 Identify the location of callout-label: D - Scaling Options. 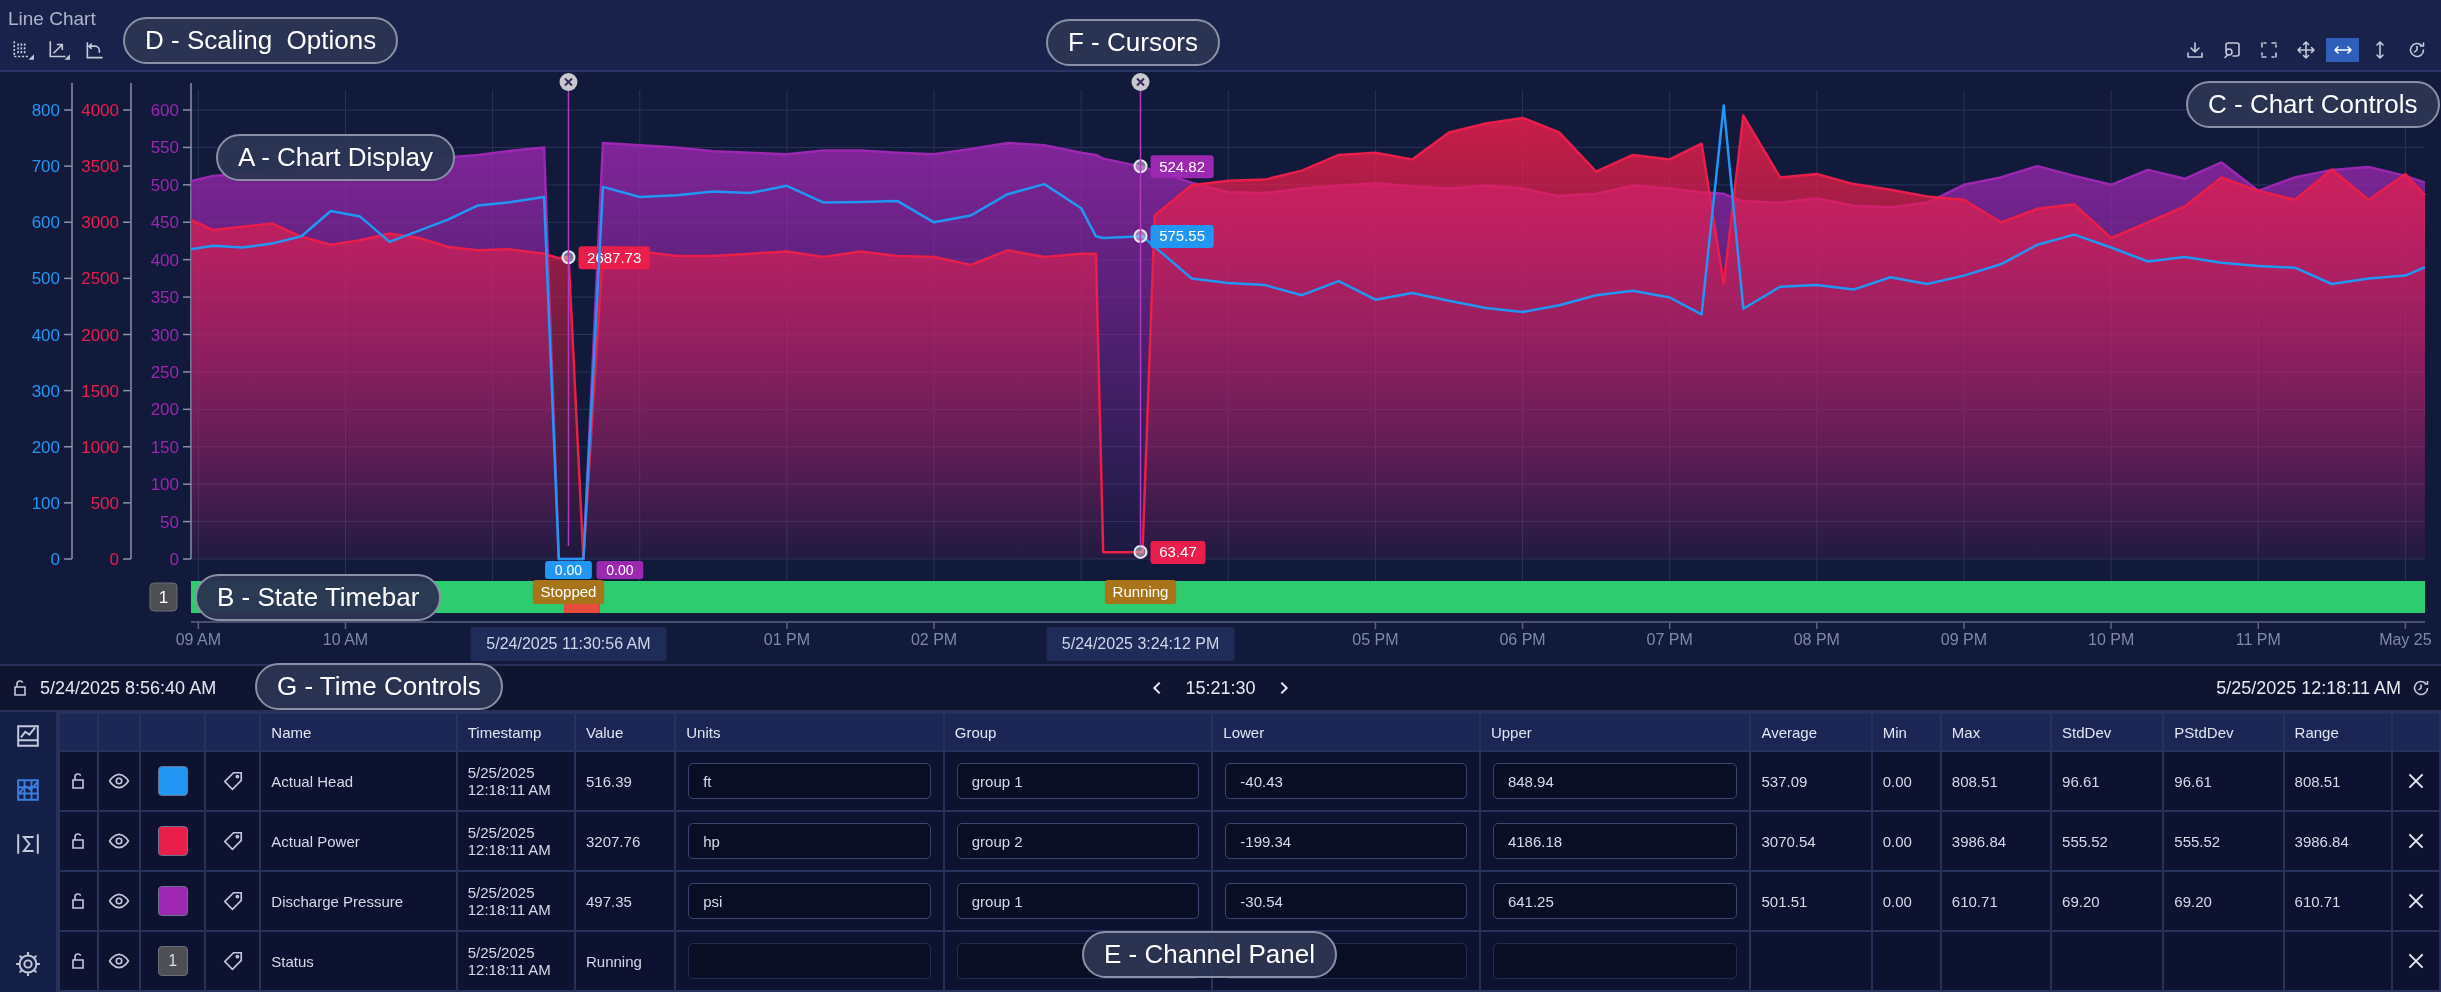
(261, 40).